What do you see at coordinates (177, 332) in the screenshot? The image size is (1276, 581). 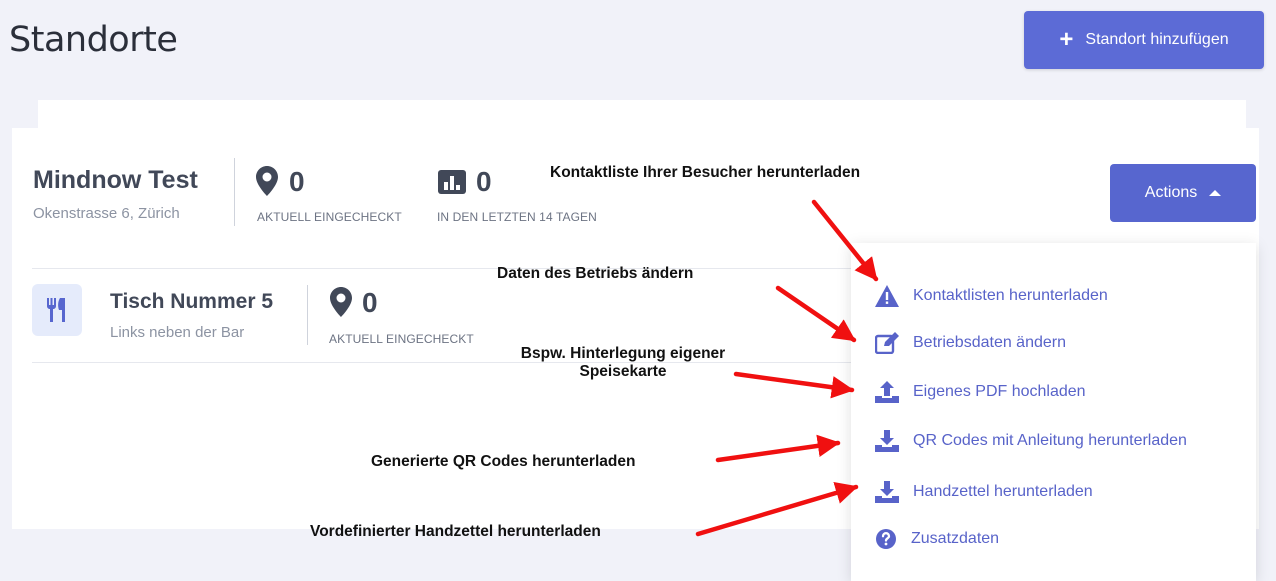 I see `table-description: Links neben der Bar` at bounding box center [177, 332].